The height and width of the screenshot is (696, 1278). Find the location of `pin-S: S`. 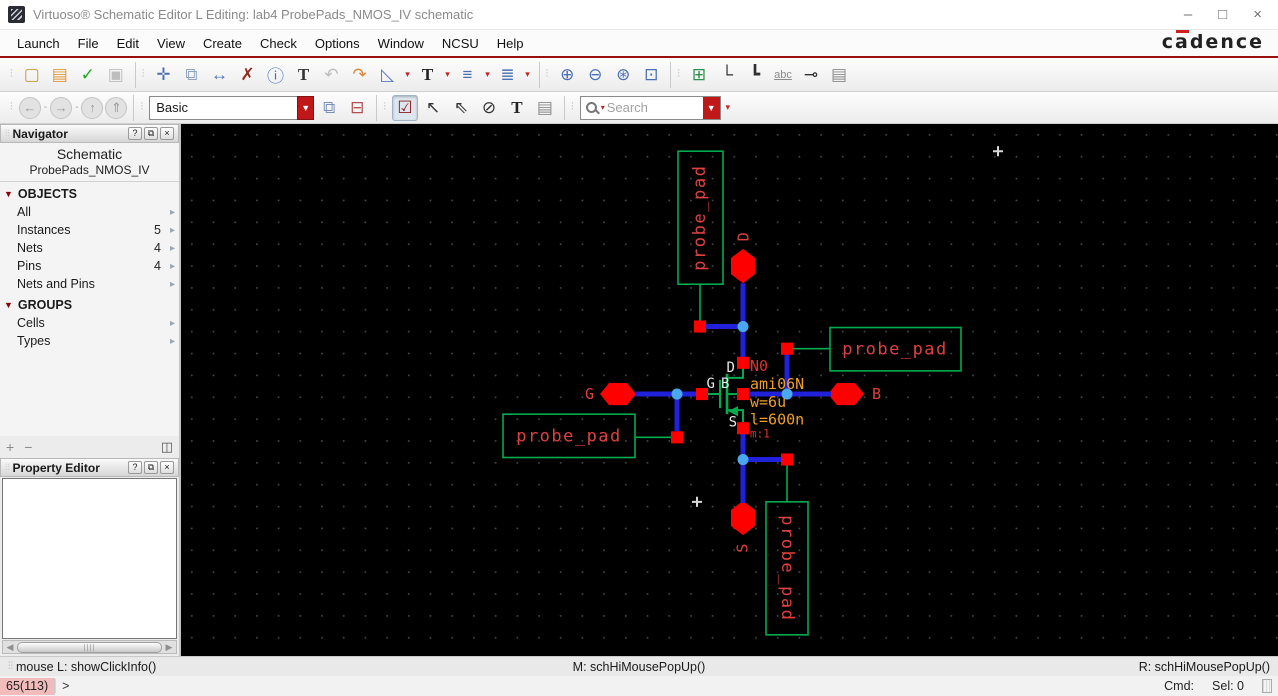

pin-S: S is located at coordinates (743, 526).